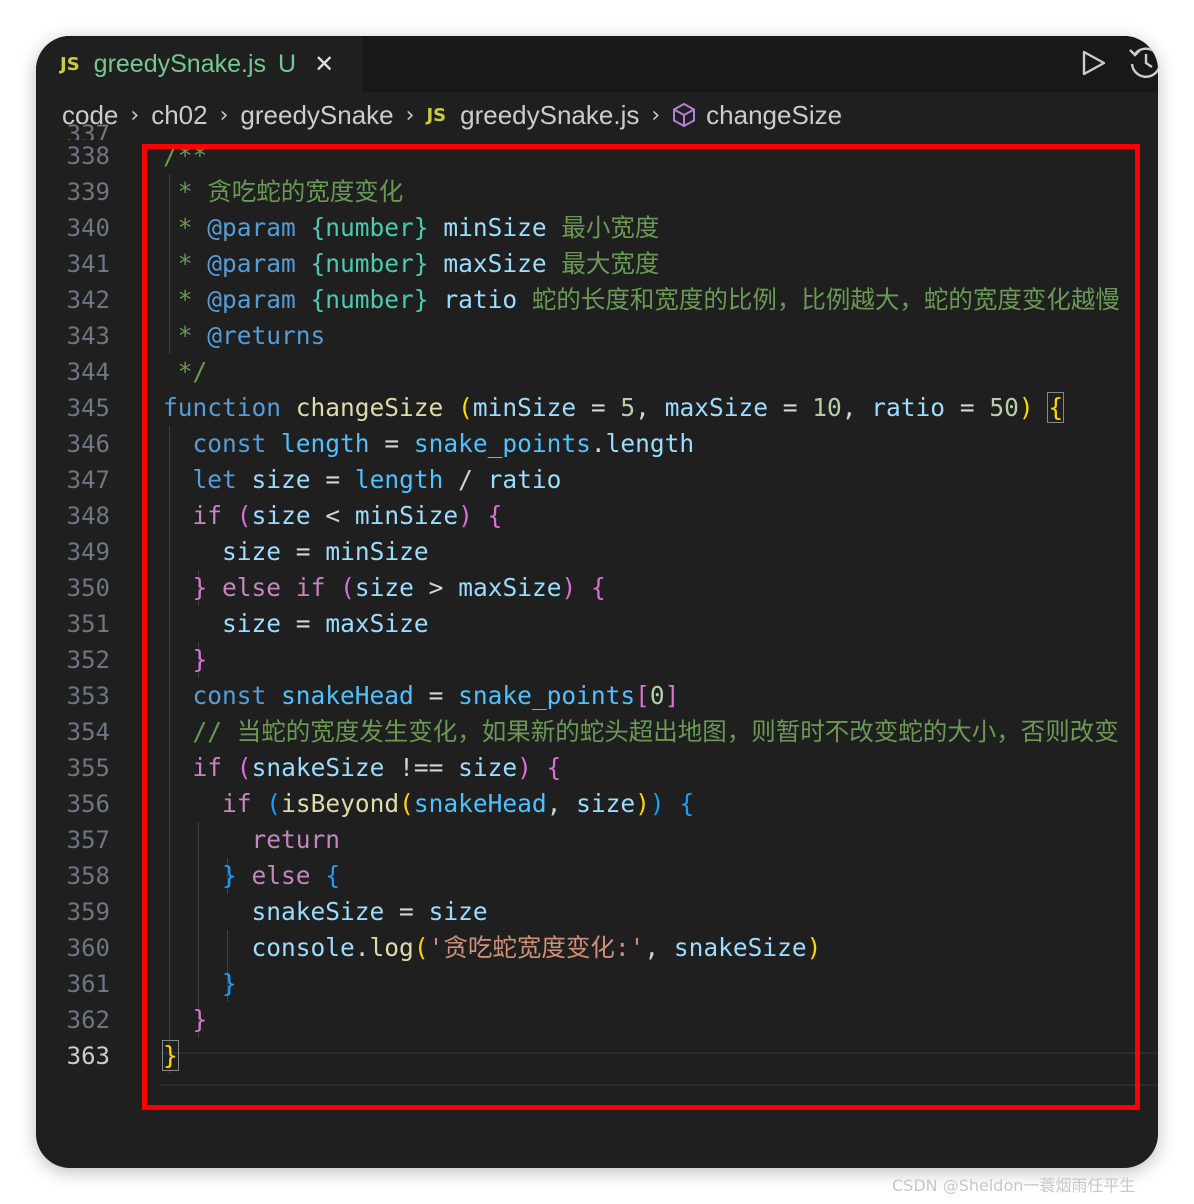 This screenshot has width=1194, height=1204. I want to click on code-line: 344 */, so click(597, 372).